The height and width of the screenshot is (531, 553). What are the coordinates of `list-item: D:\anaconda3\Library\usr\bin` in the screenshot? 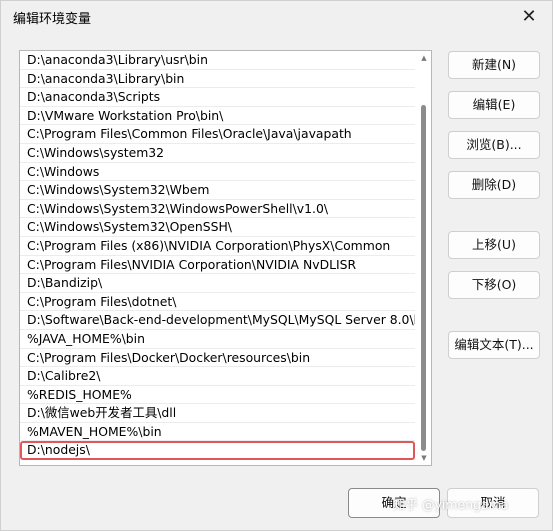 It's located at (217, 60).